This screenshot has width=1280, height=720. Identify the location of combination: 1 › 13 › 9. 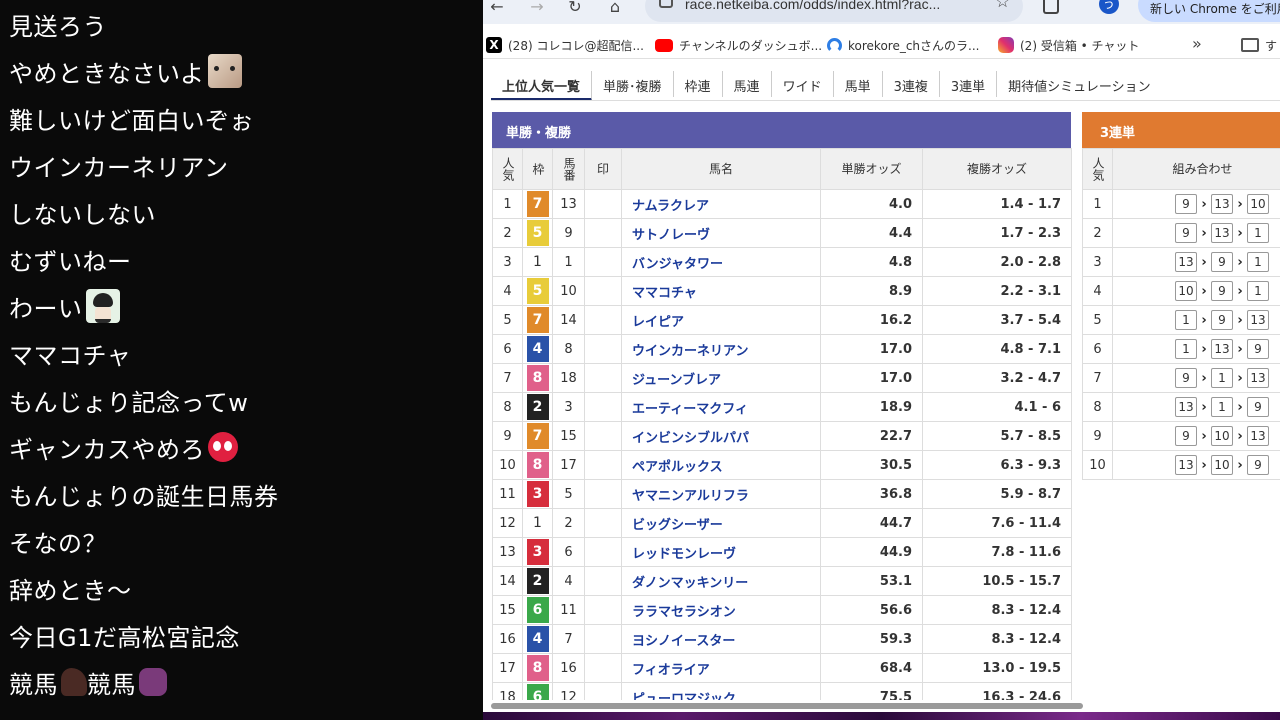
(1197, 349).